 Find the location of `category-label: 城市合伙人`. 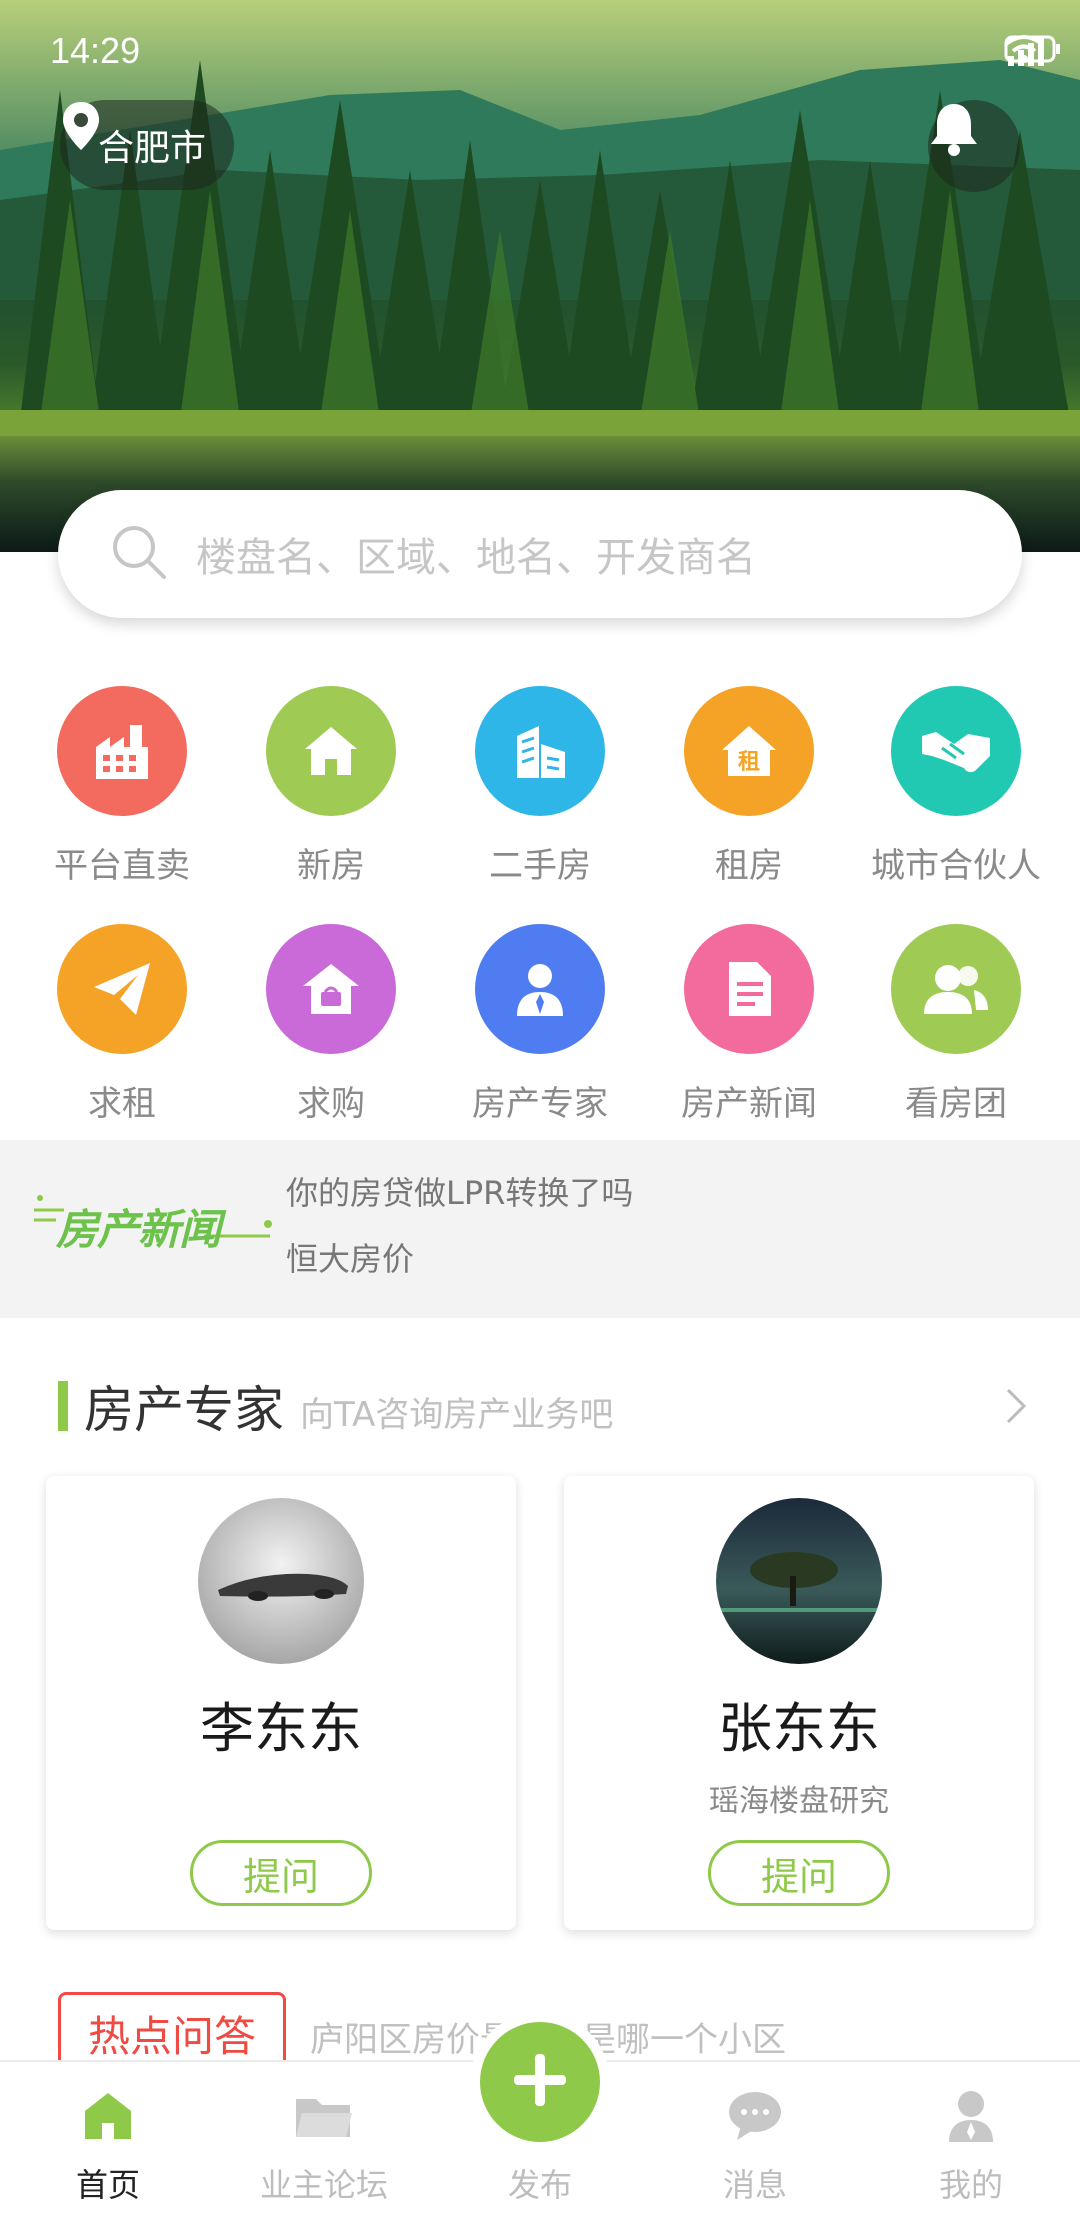

category-label: 城市合伙人 is located at coordinates (956, 866).